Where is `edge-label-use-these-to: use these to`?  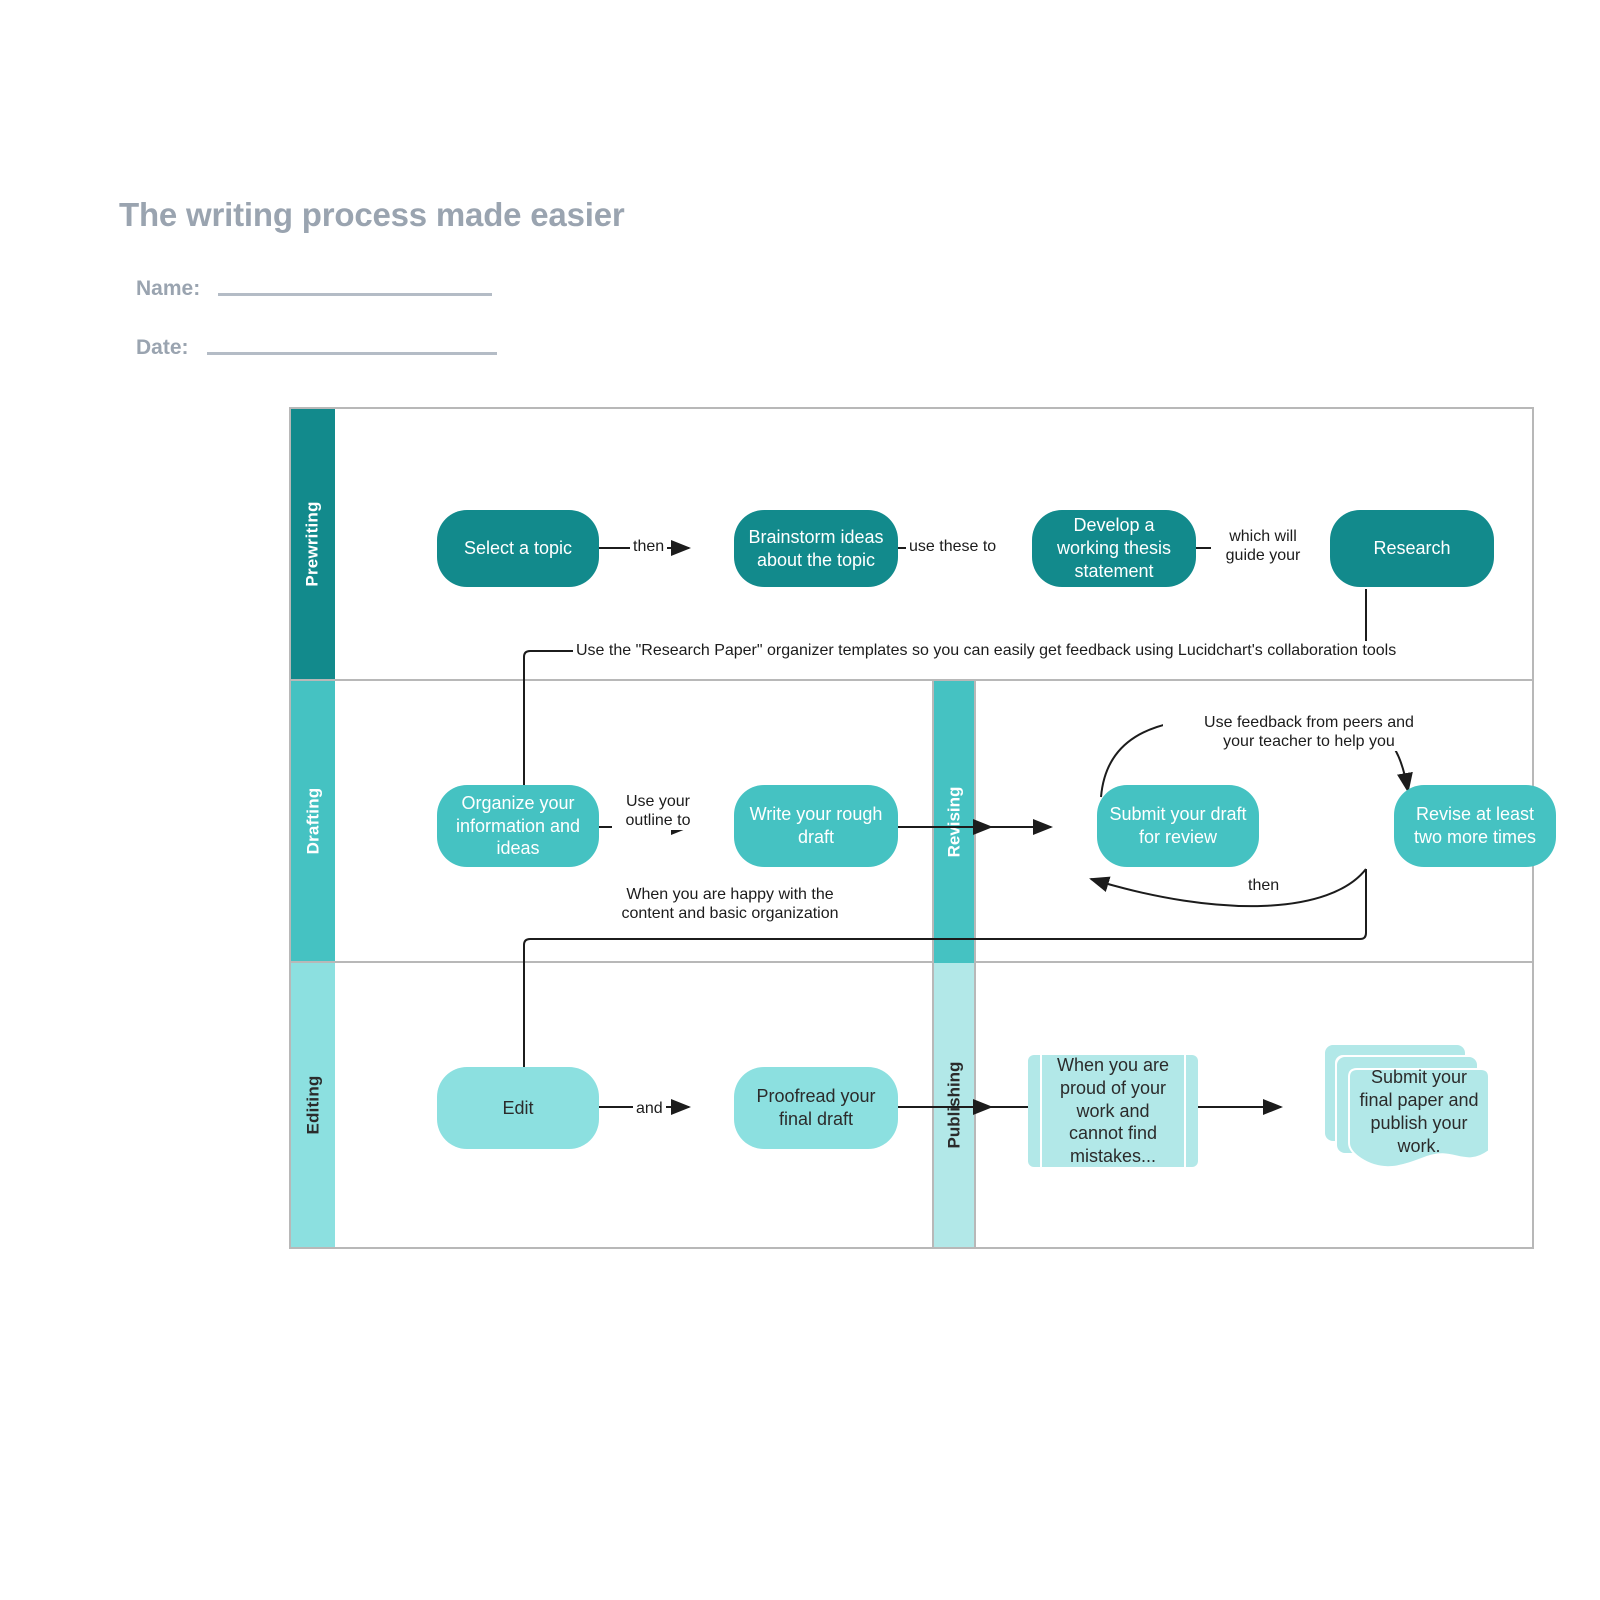 edge-label-use-these-to: use these to is located at coordinates (953, 547).